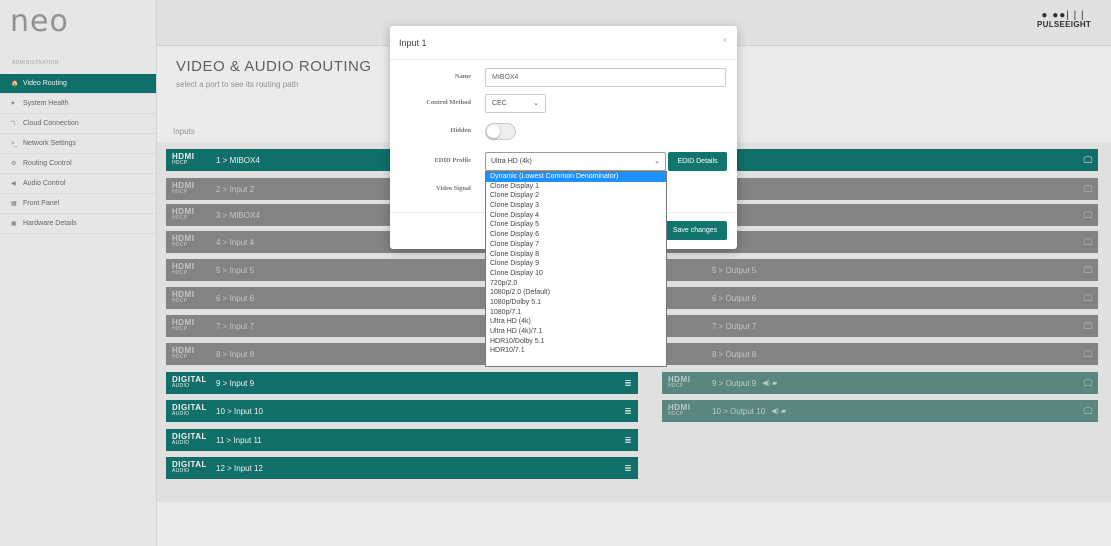 The height and width of the screenshot is (546, 1111). I want to click on dropdown-option: Ultra HD (4k), so click(576, 322).